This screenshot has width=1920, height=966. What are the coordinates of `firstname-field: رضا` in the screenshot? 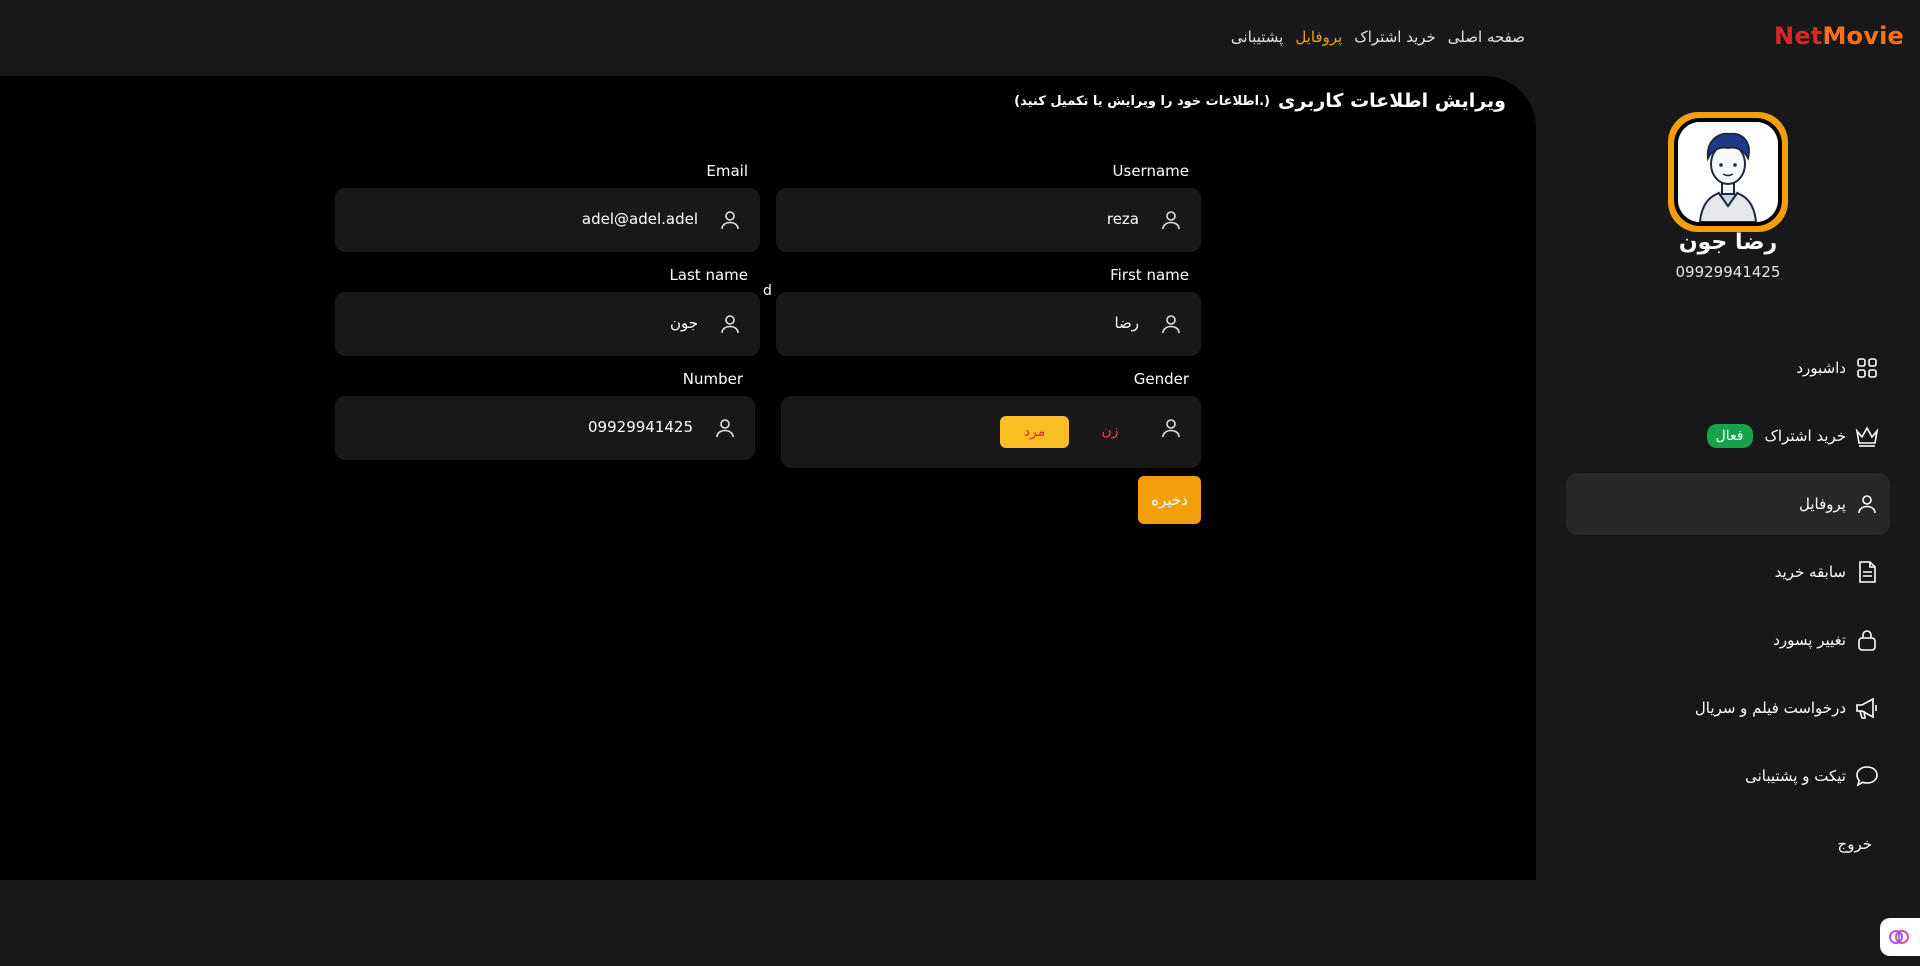 It's located at (988, 324).